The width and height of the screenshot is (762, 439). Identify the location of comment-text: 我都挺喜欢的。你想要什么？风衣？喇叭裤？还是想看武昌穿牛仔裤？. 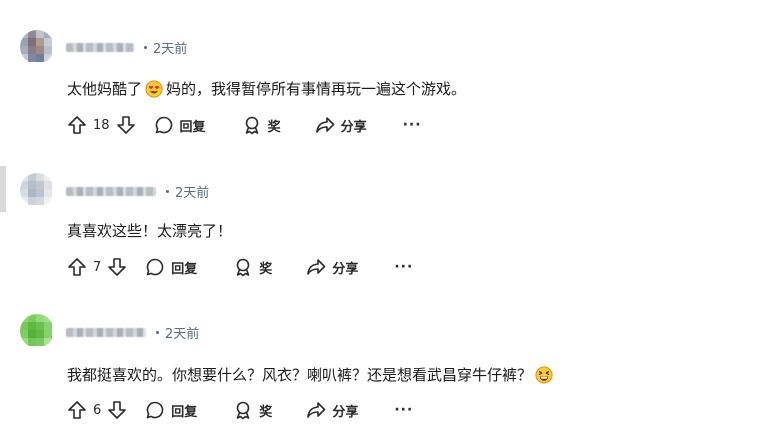
(311, 374).